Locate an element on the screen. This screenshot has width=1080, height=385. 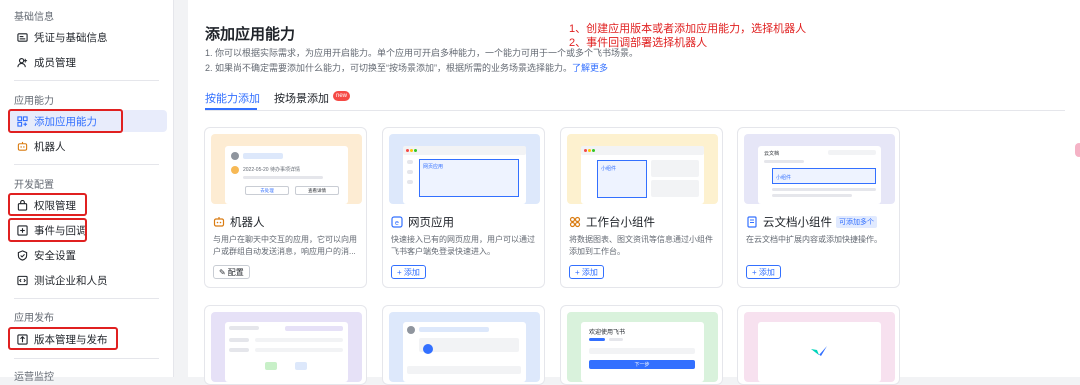
annotation-line-2: 2、事件回调部署选择机器人 is located at coordinates (638, 43).